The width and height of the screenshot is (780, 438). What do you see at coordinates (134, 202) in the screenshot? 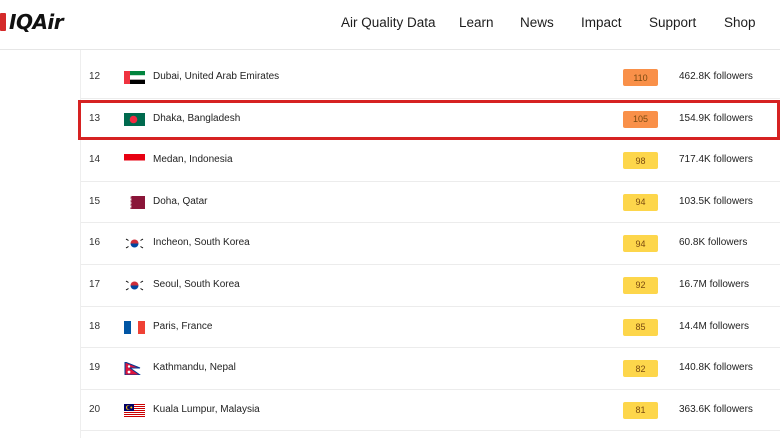
I see `qatar-flag-icon` at bounding box center [134, 202].